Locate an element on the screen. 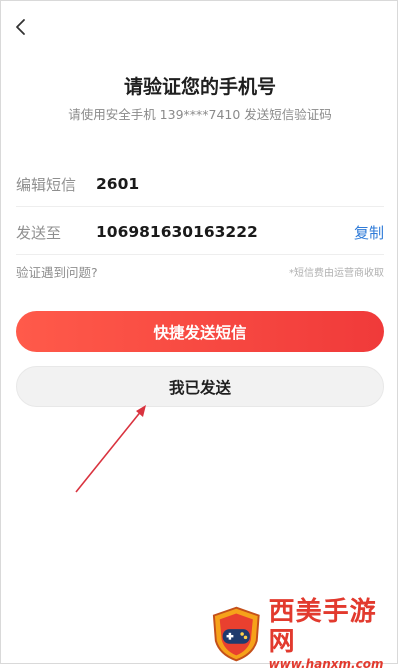 This screenshot has width=400, height=671. site-watermark: 西美手游网 www.hanxm.com is located at coordinates (305, 634).